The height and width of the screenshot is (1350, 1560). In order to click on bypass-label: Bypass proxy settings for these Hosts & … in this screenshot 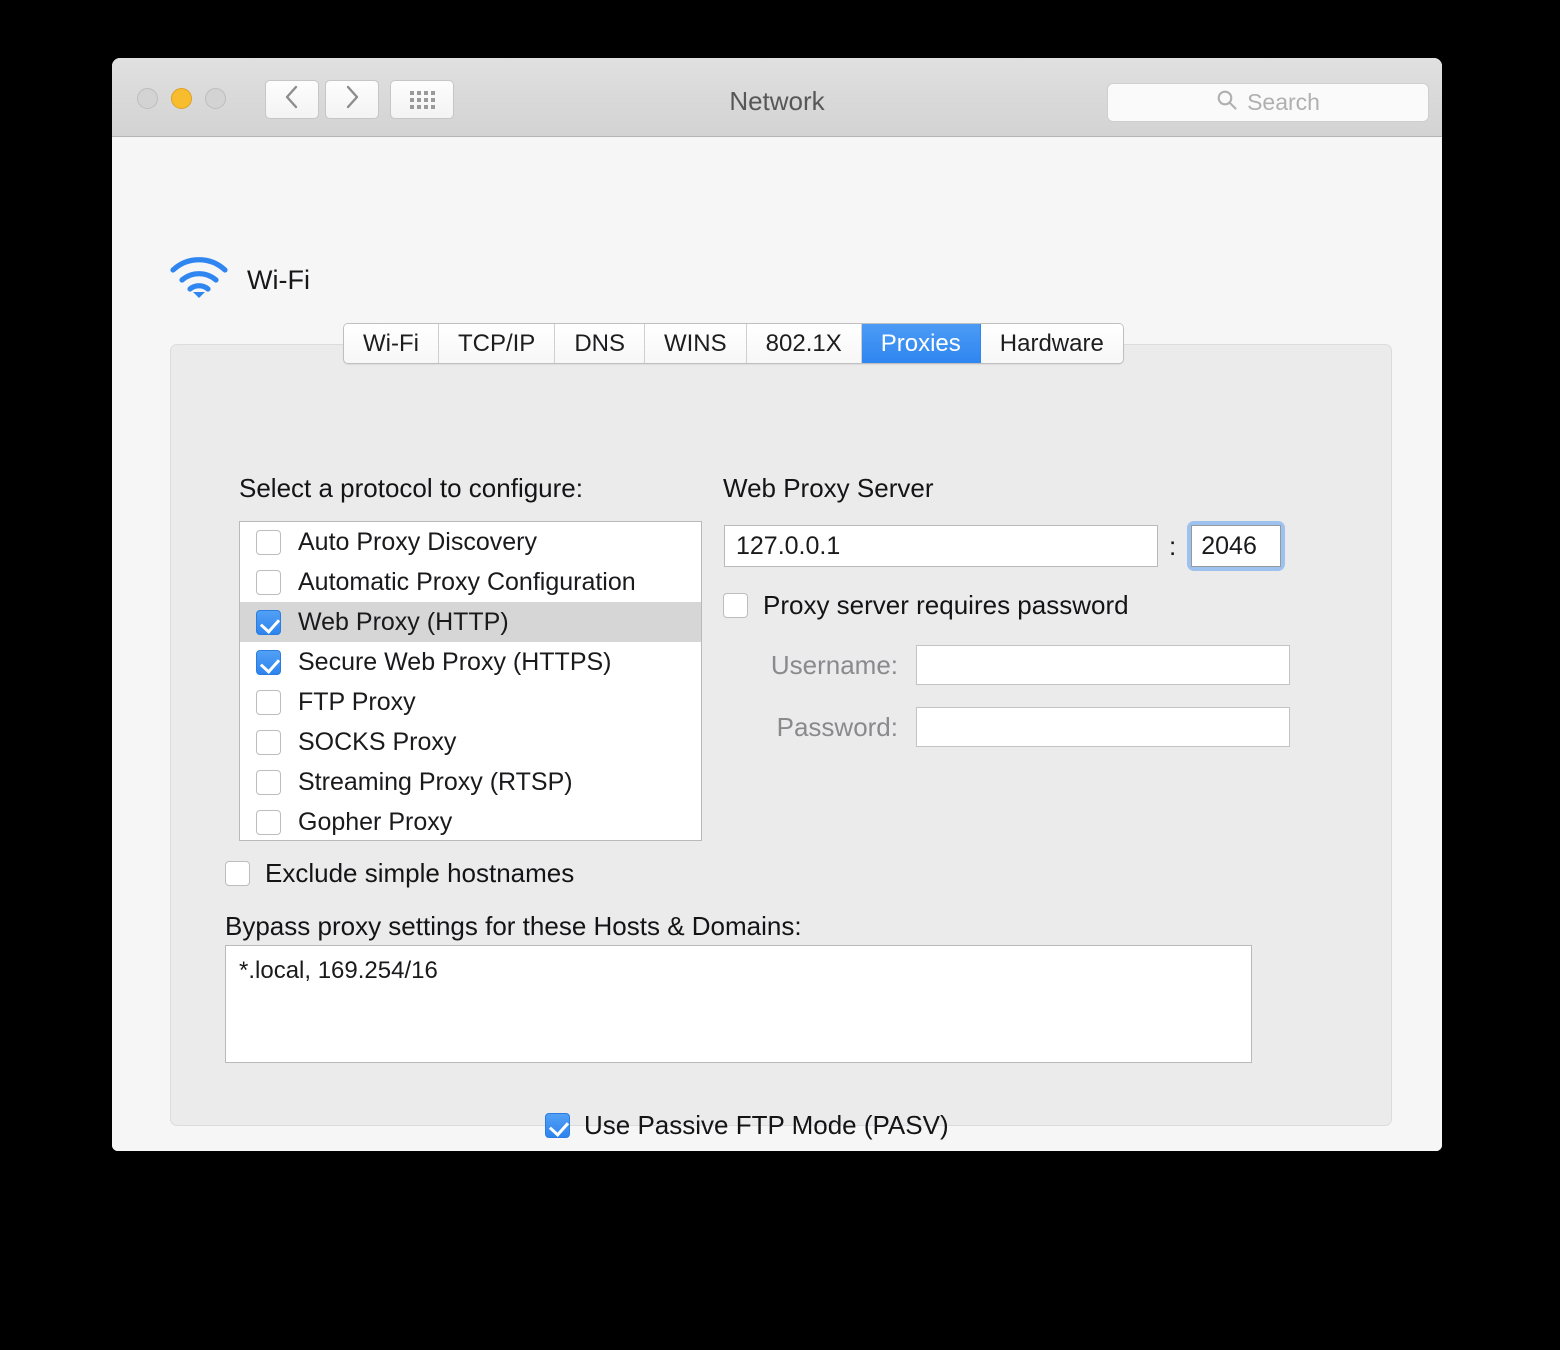, I will do `click(513, 926)`.